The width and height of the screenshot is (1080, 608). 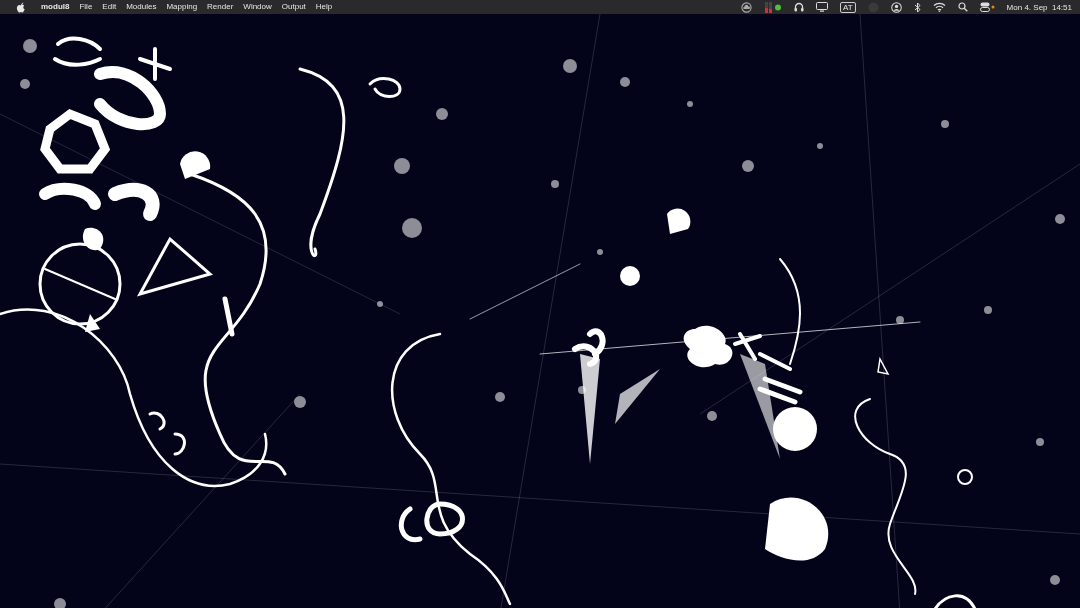 I want to click on meter-icon, so click(x=772, y=7).